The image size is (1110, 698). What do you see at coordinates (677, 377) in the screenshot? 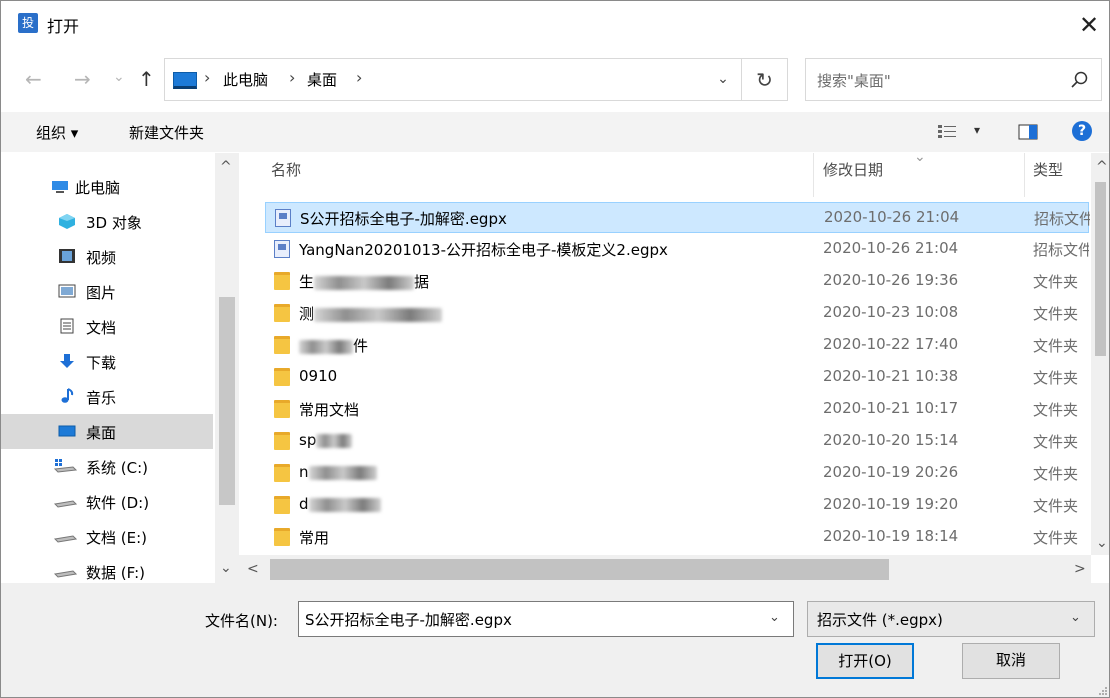
I see `folder-row: 0910 2020-10-21 10:38 文件夹` at bounding box center [677, 377].